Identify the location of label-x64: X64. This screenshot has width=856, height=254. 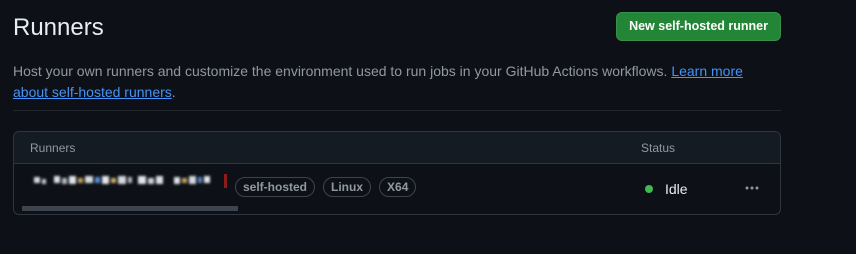
(398, 187).